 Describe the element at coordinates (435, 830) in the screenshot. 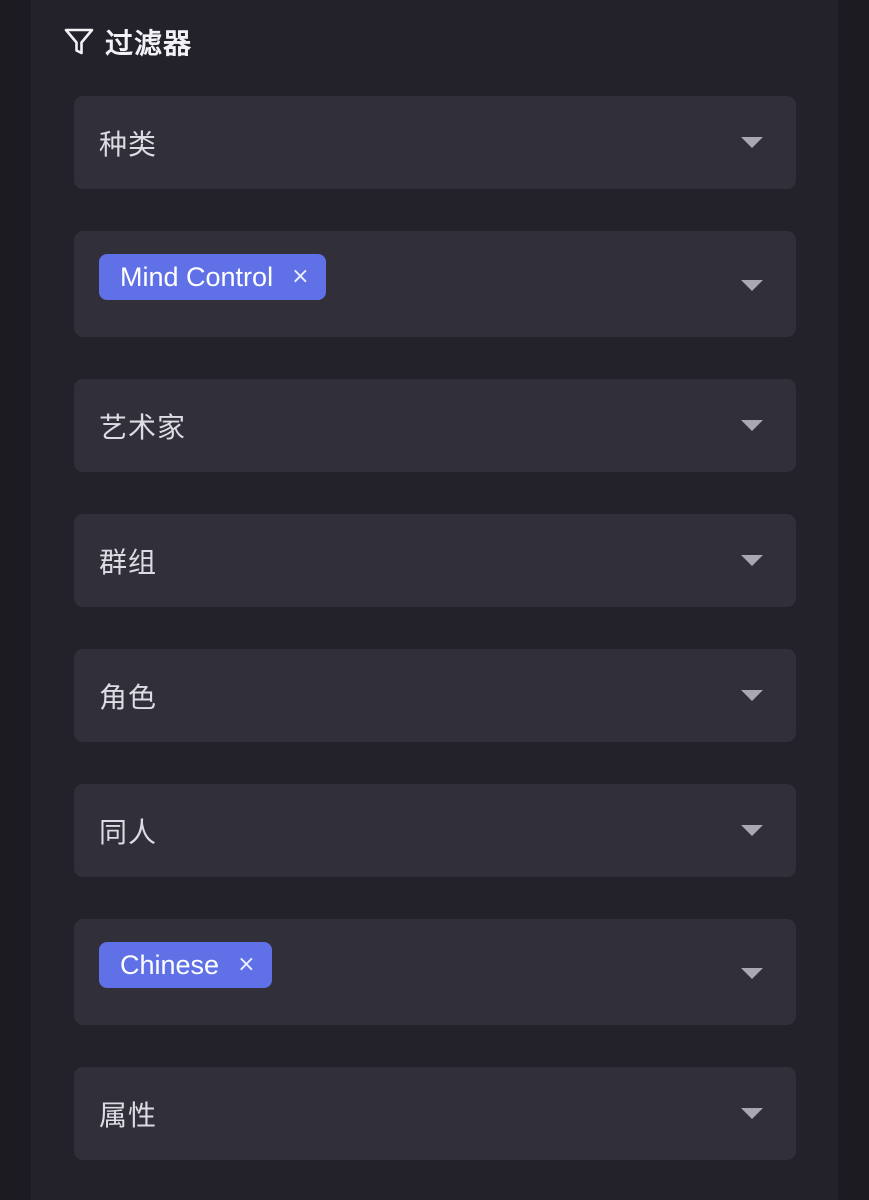

I see `parody-select: 同人` at that location.